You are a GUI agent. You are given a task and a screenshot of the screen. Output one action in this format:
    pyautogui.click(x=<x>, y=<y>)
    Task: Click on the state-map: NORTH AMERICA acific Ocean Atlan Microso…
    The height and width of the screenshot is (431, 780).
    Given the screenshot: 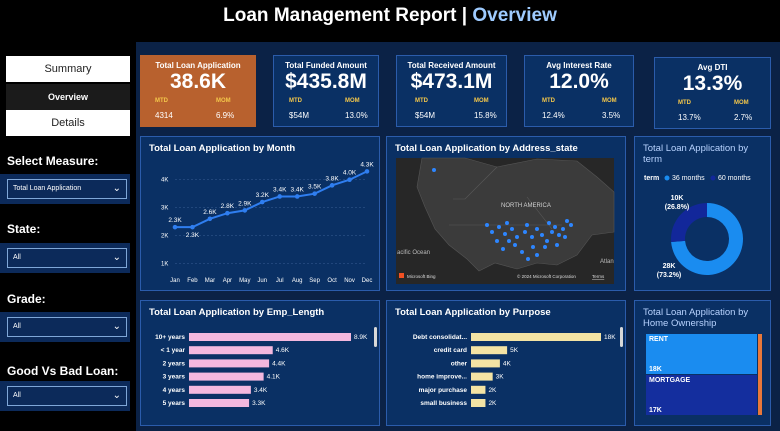 What is the action you would take?
    pyautogui.click(x=506, y=213)
    